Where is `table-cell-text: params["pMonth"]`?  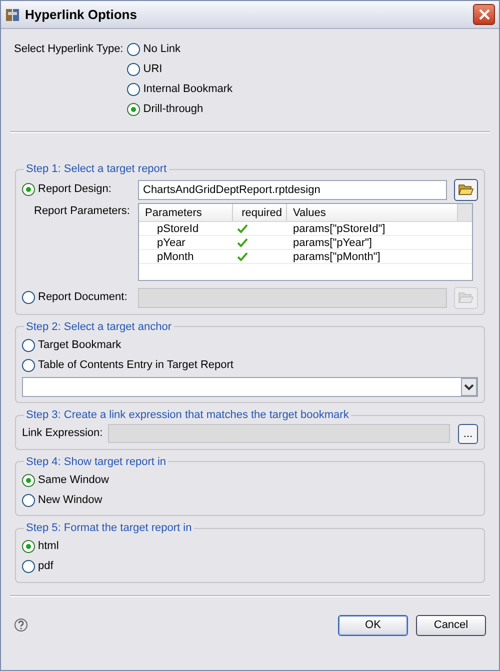 table-cell-text: params["pMonth"] is located at coordinates (337, 256).